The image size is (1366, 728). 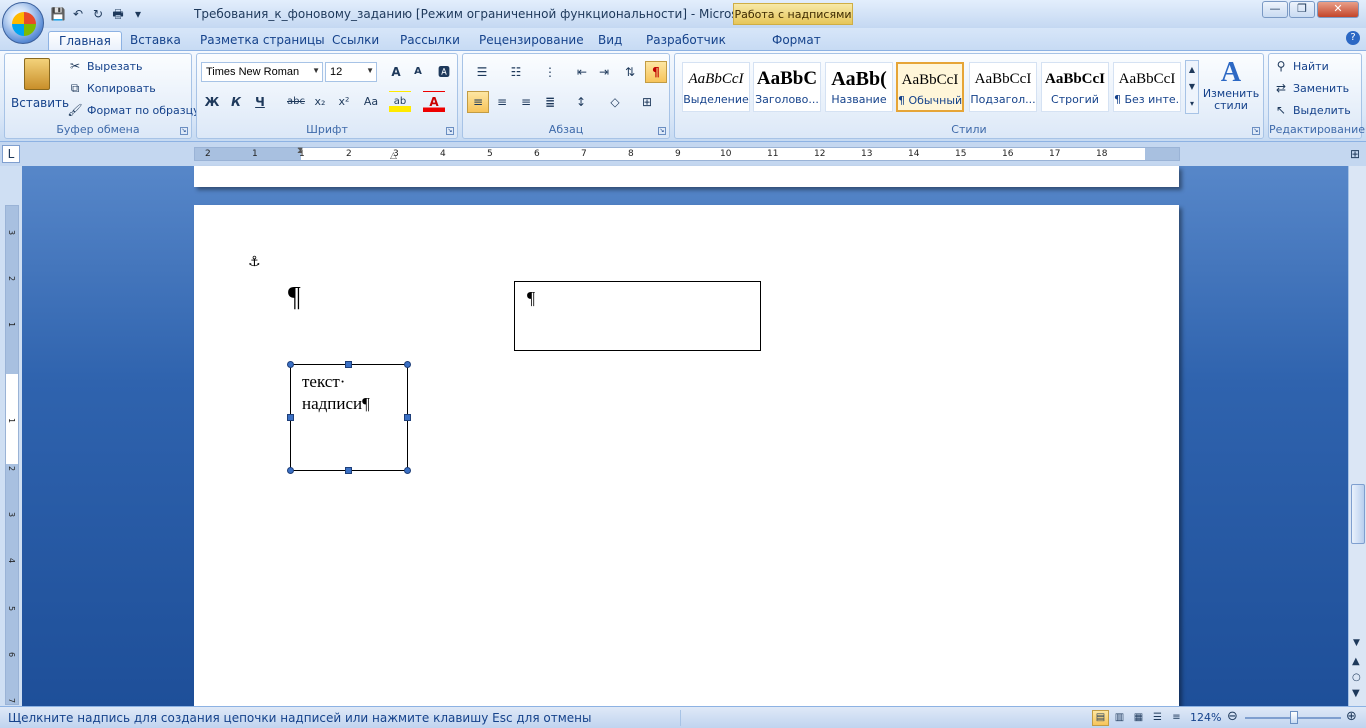 I want to click on tab-developer: Разработчик, so click(x=686, y=40).